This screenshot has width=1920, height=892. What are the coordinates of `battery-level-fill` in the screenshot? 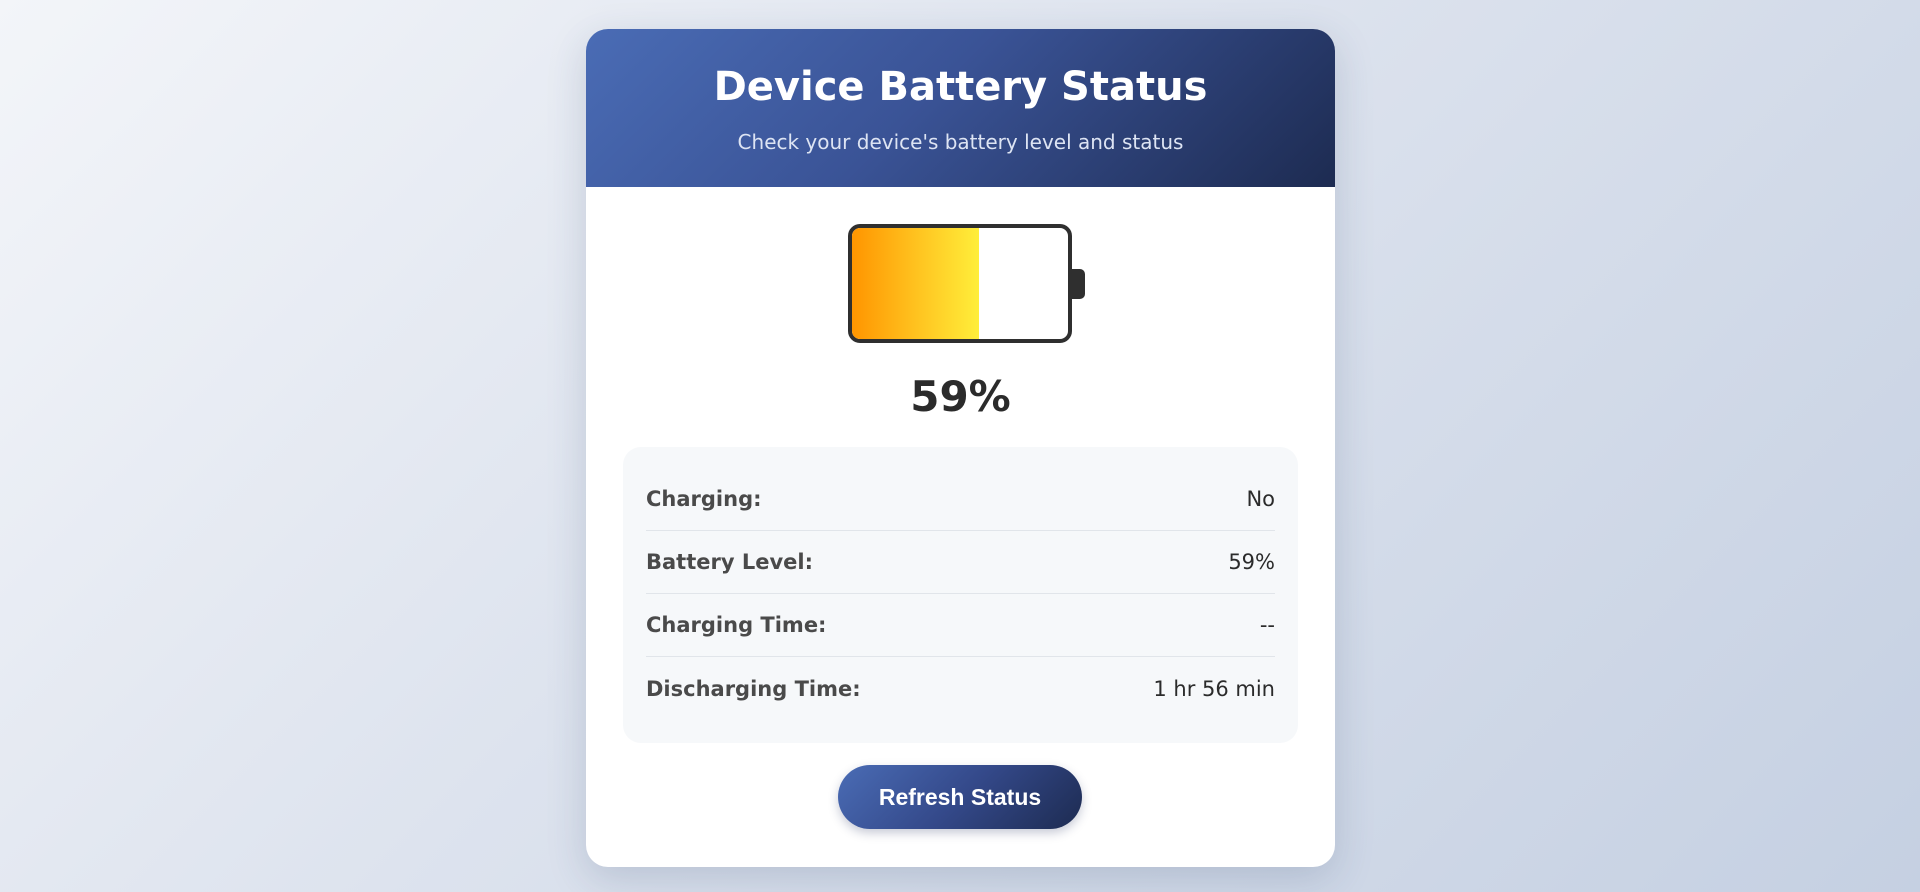 It's located at (916, 283).